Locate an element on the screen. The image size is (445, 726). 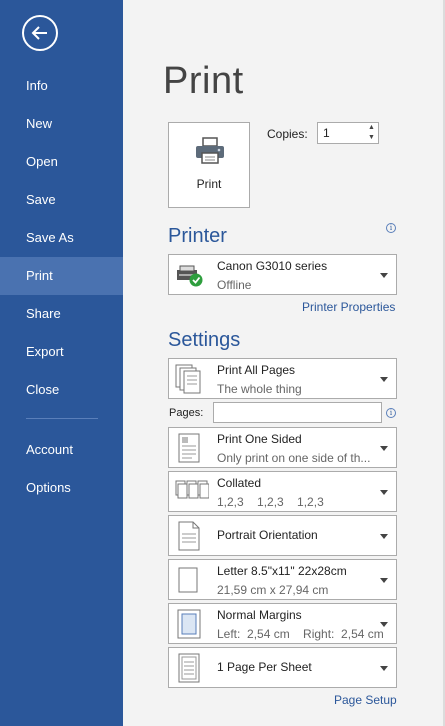
spin-up-icon: ▲ is located at coordinates (371, 128).